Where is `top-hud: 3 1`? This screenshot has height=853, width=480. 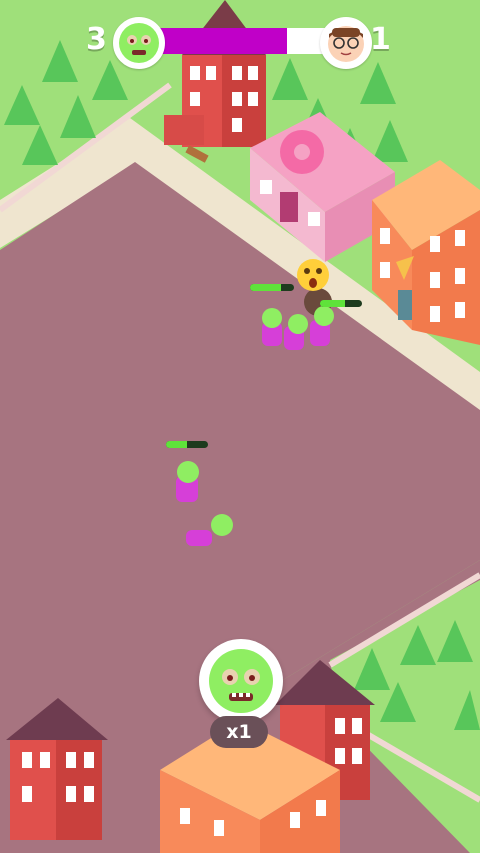
top-hud: 3 1 is located at coordinates (240, 45).